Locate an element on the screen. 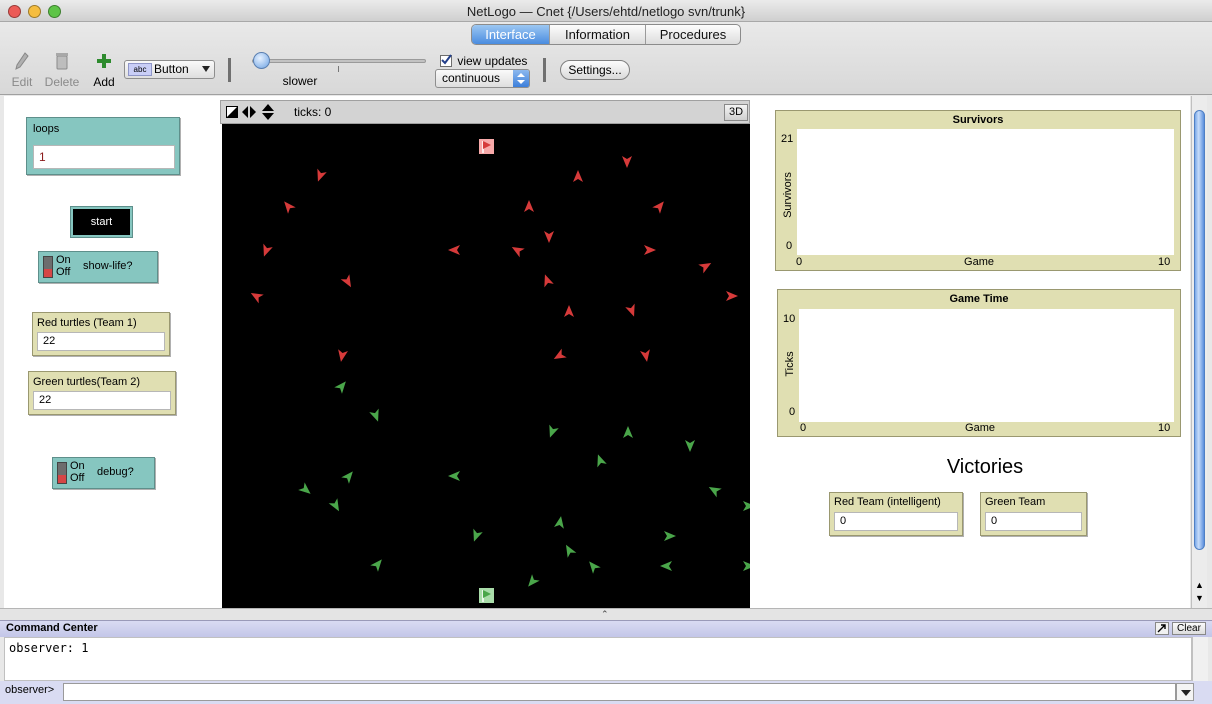 This screenshot has height=704, width=1212. toolbar-separator is located at coordinates (544, 70).